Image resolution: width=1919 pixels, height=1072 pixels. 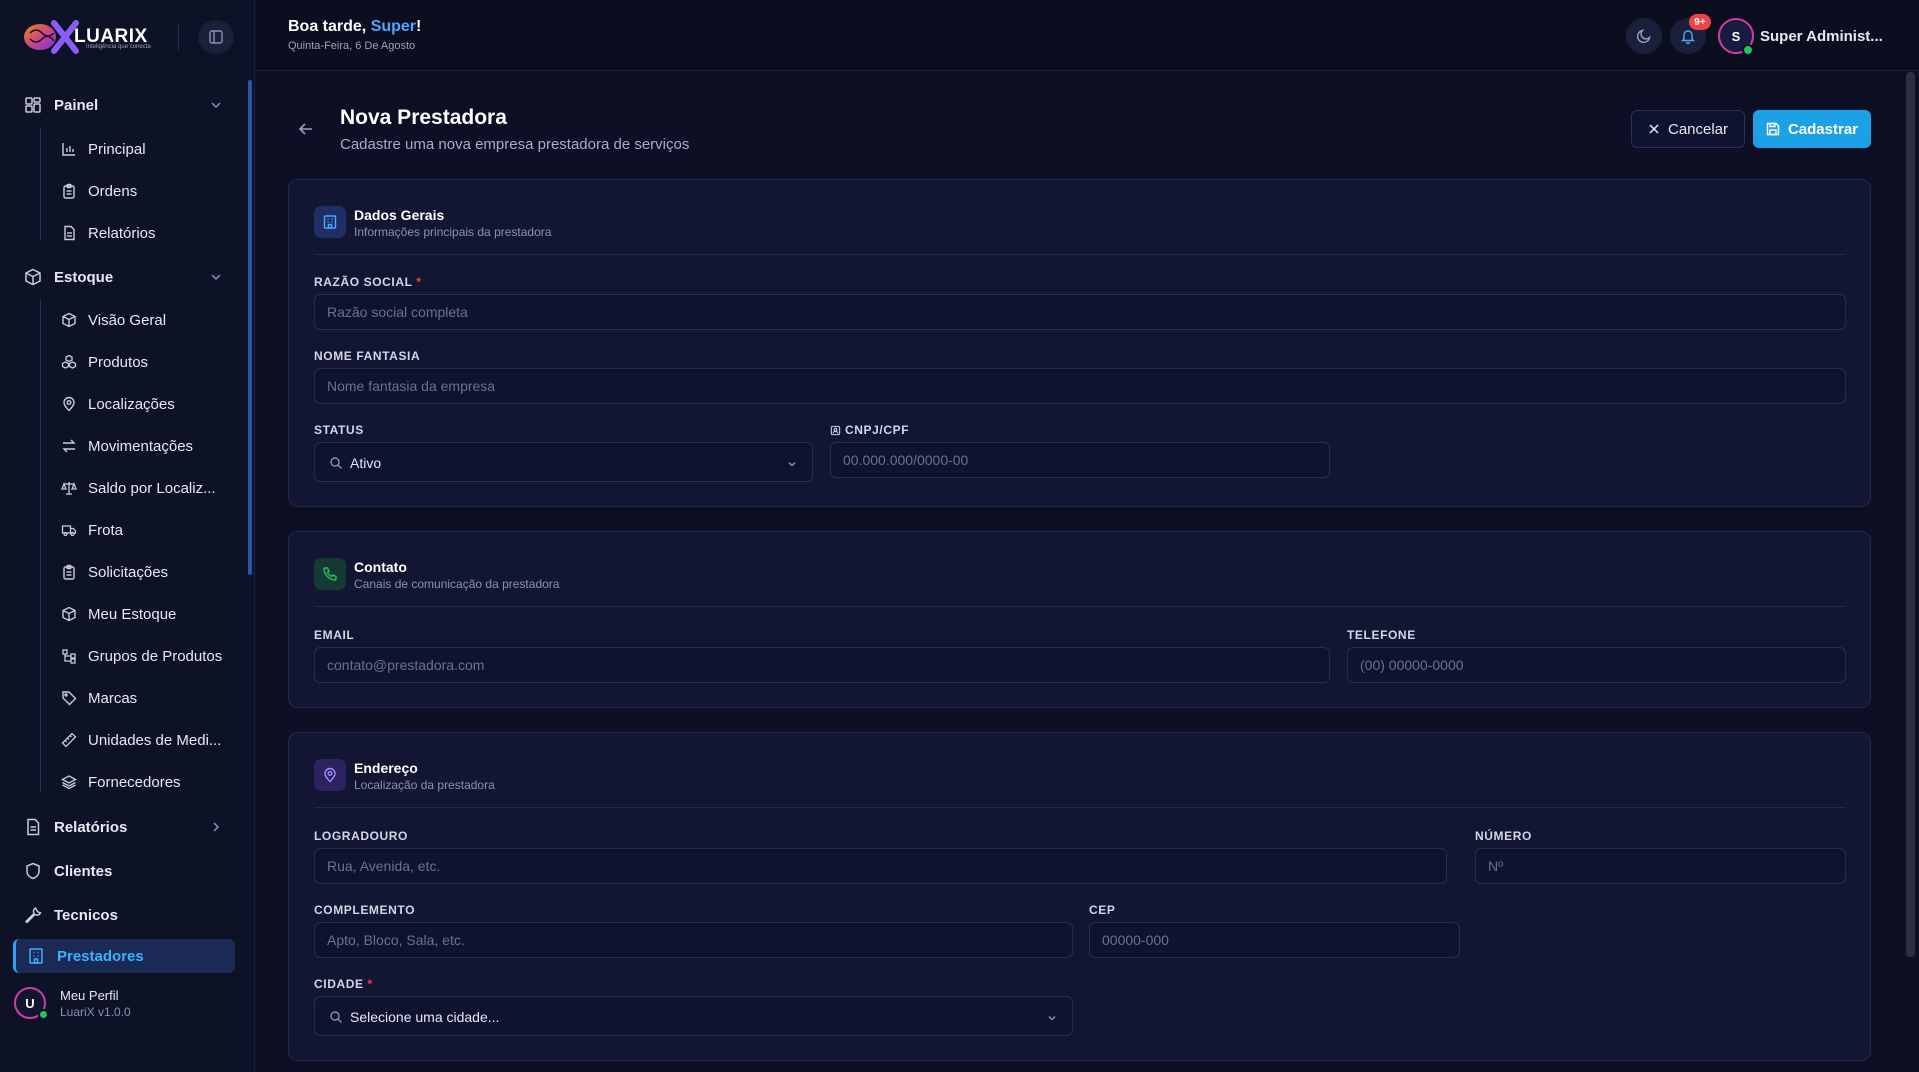 I want to click on cidade-label: CIDADE *, so click(x=343, y=984).